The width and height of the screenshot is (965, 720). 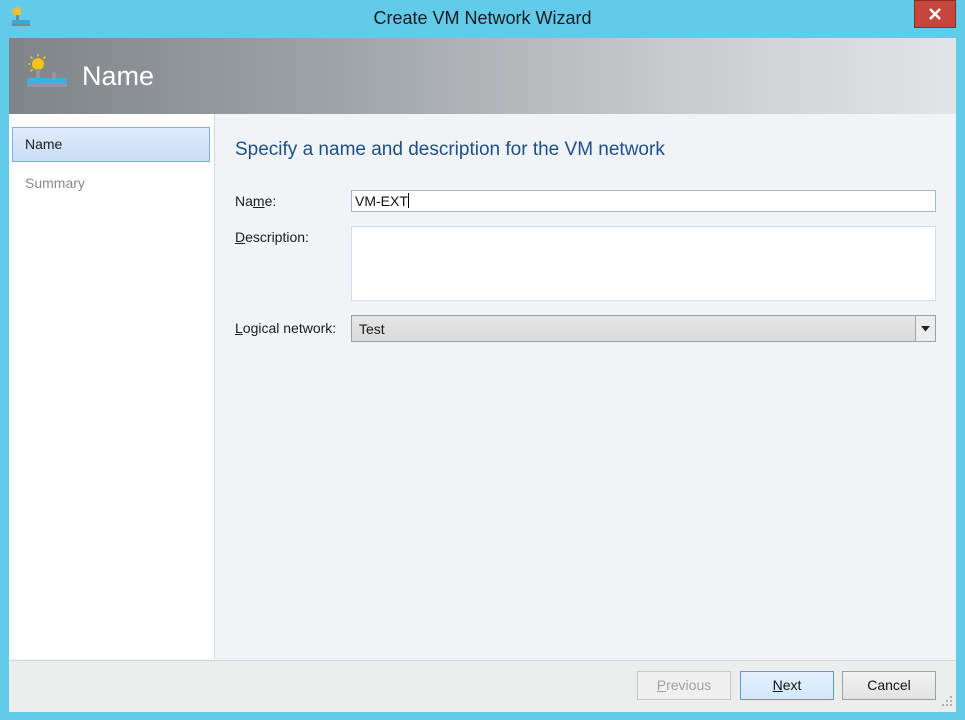 What do you see at coordinates (372, 329) in the screenshot?
I see `logical-network-value: Test` at bounding box center [372, 329].